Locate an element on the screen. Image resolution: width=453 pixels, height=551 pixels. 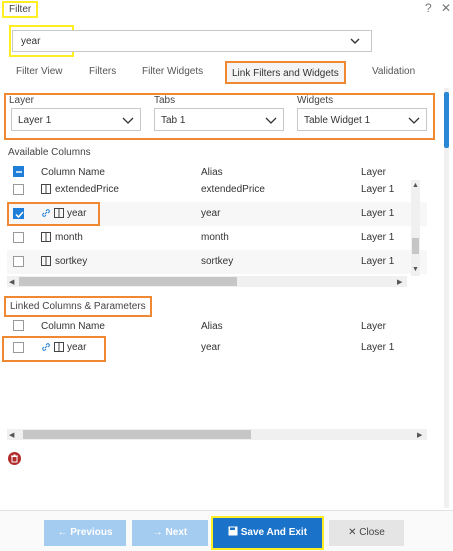
save-and-exit-button: Save And Exit is located at coordinates (267, 533).